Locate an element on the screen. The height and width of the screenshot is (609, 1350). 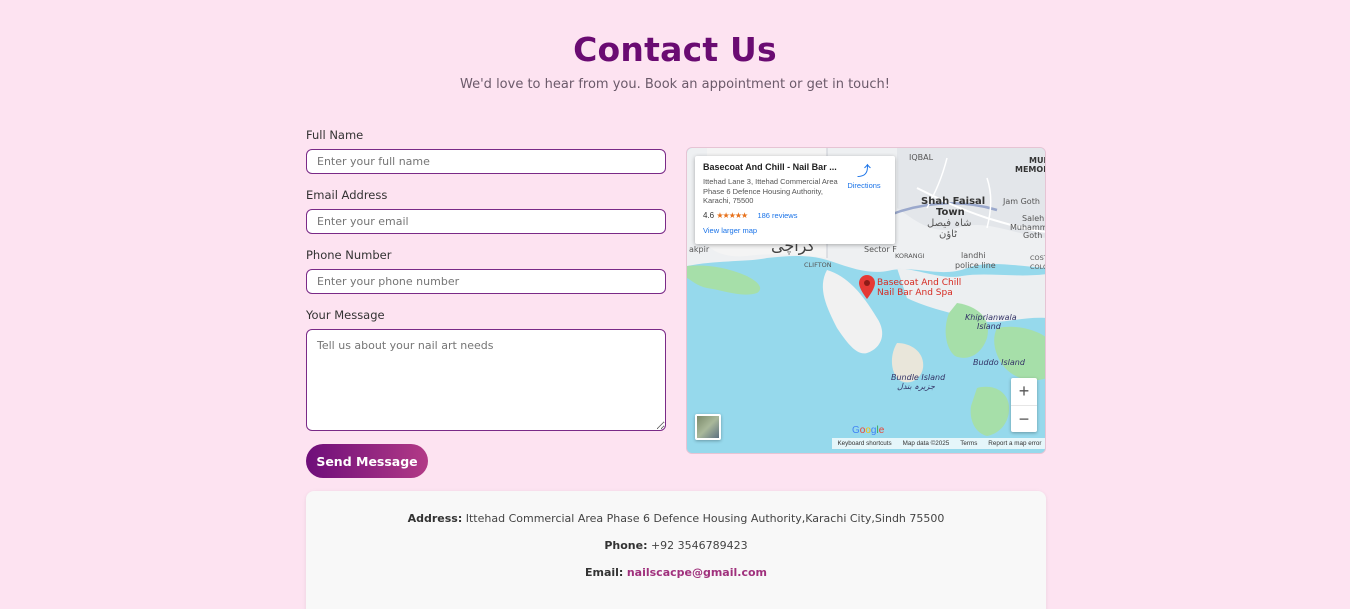
map-label-buddo: Buddo Island is located at coordinates (999, 362).